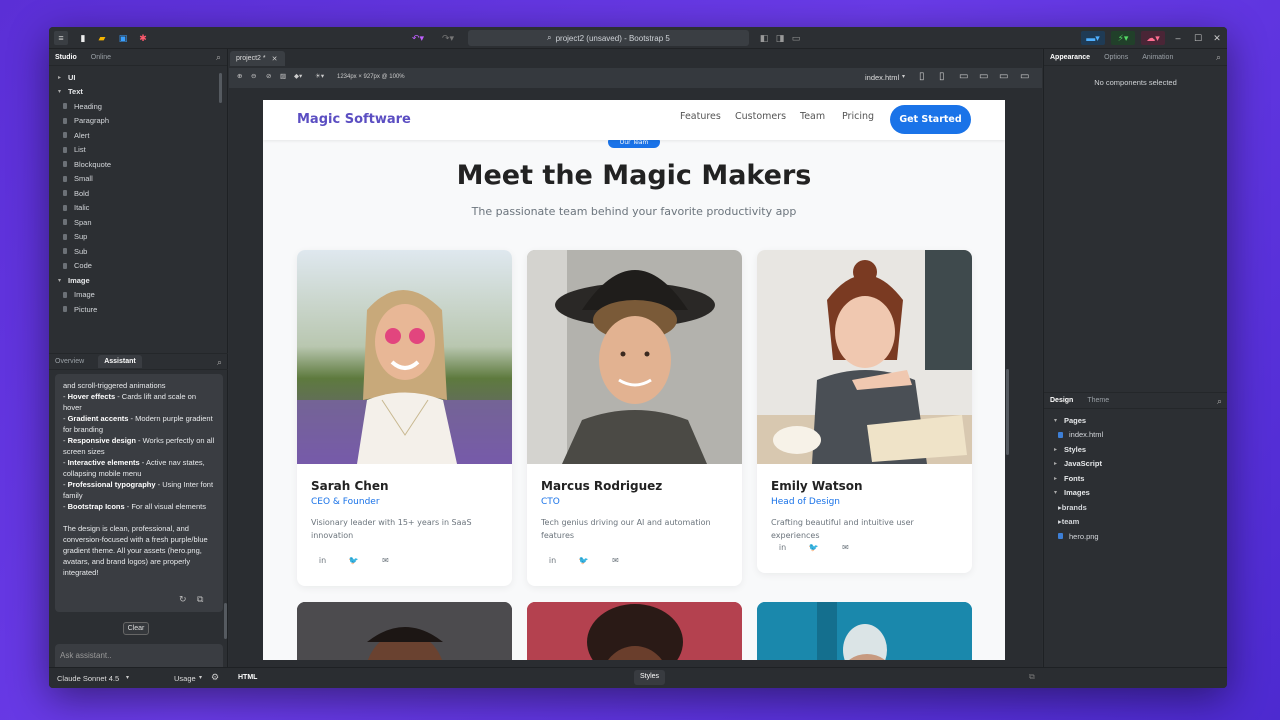  What do you see at coordinates (1123, 38) in the screenshot?
I see `run-icon: ⚡▾` at bounding box center [1123, 38].